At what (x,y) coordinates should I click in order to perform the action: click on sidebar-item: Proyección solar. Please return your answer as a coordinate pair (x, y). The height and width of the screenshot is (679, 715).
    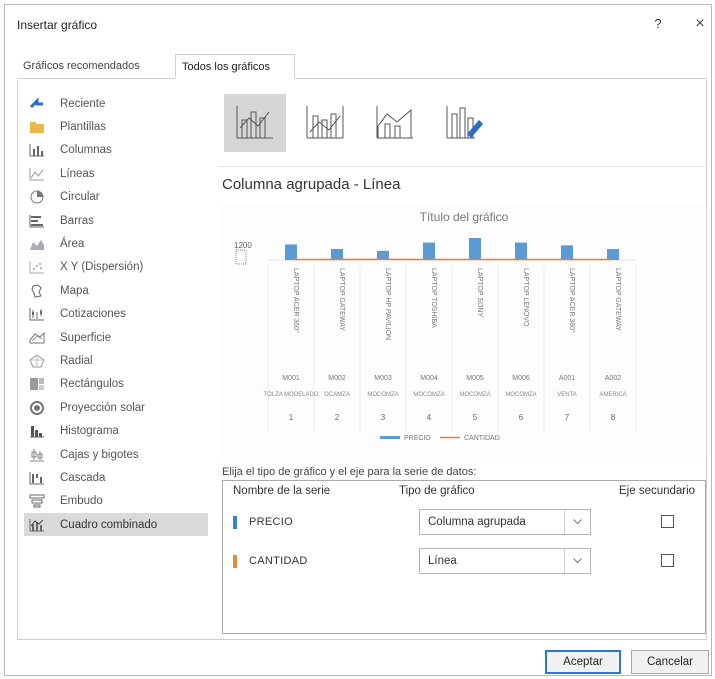
    Looking at the image, I should click on (116, 407).